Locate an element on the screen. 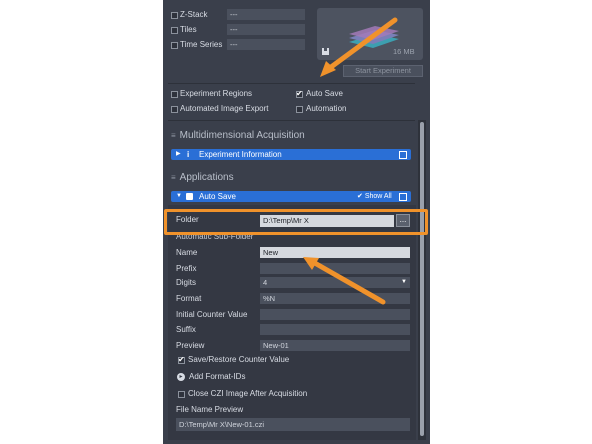 The height and width of the screenshot is (444, 592). arrow-to-name-field is located at coordinates (348, 282).